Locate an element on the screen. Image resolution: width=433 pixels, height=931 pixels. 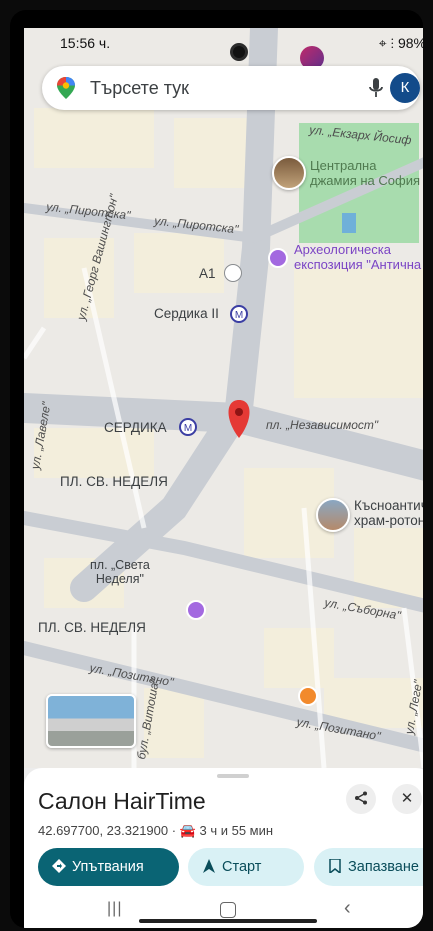
a1-label: A1 is located at coordinates (207, 273).